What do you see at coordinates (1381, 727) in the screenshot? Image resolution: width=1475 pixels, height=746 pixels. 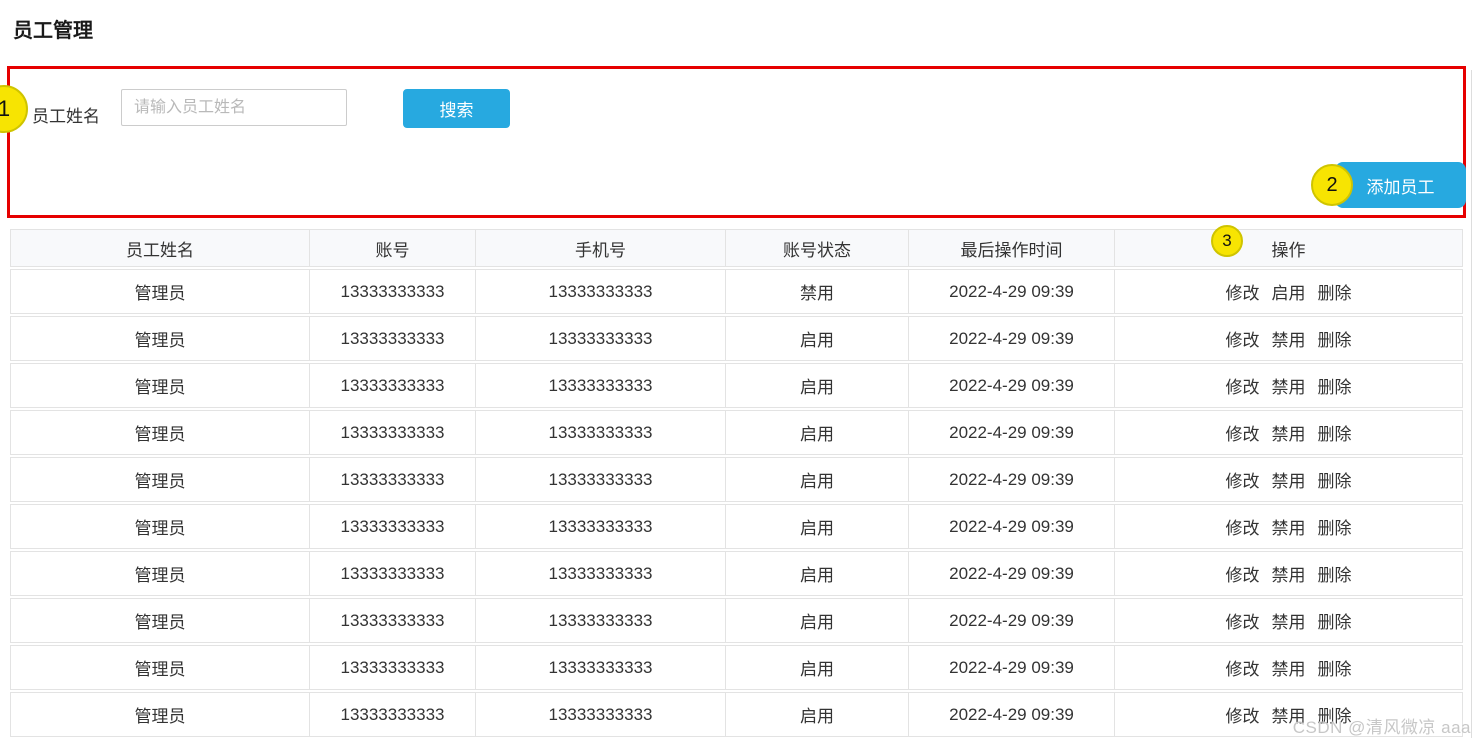 I see `watermark: CSDN @清风微凉 aaa` at bounding box center [1381, 727].